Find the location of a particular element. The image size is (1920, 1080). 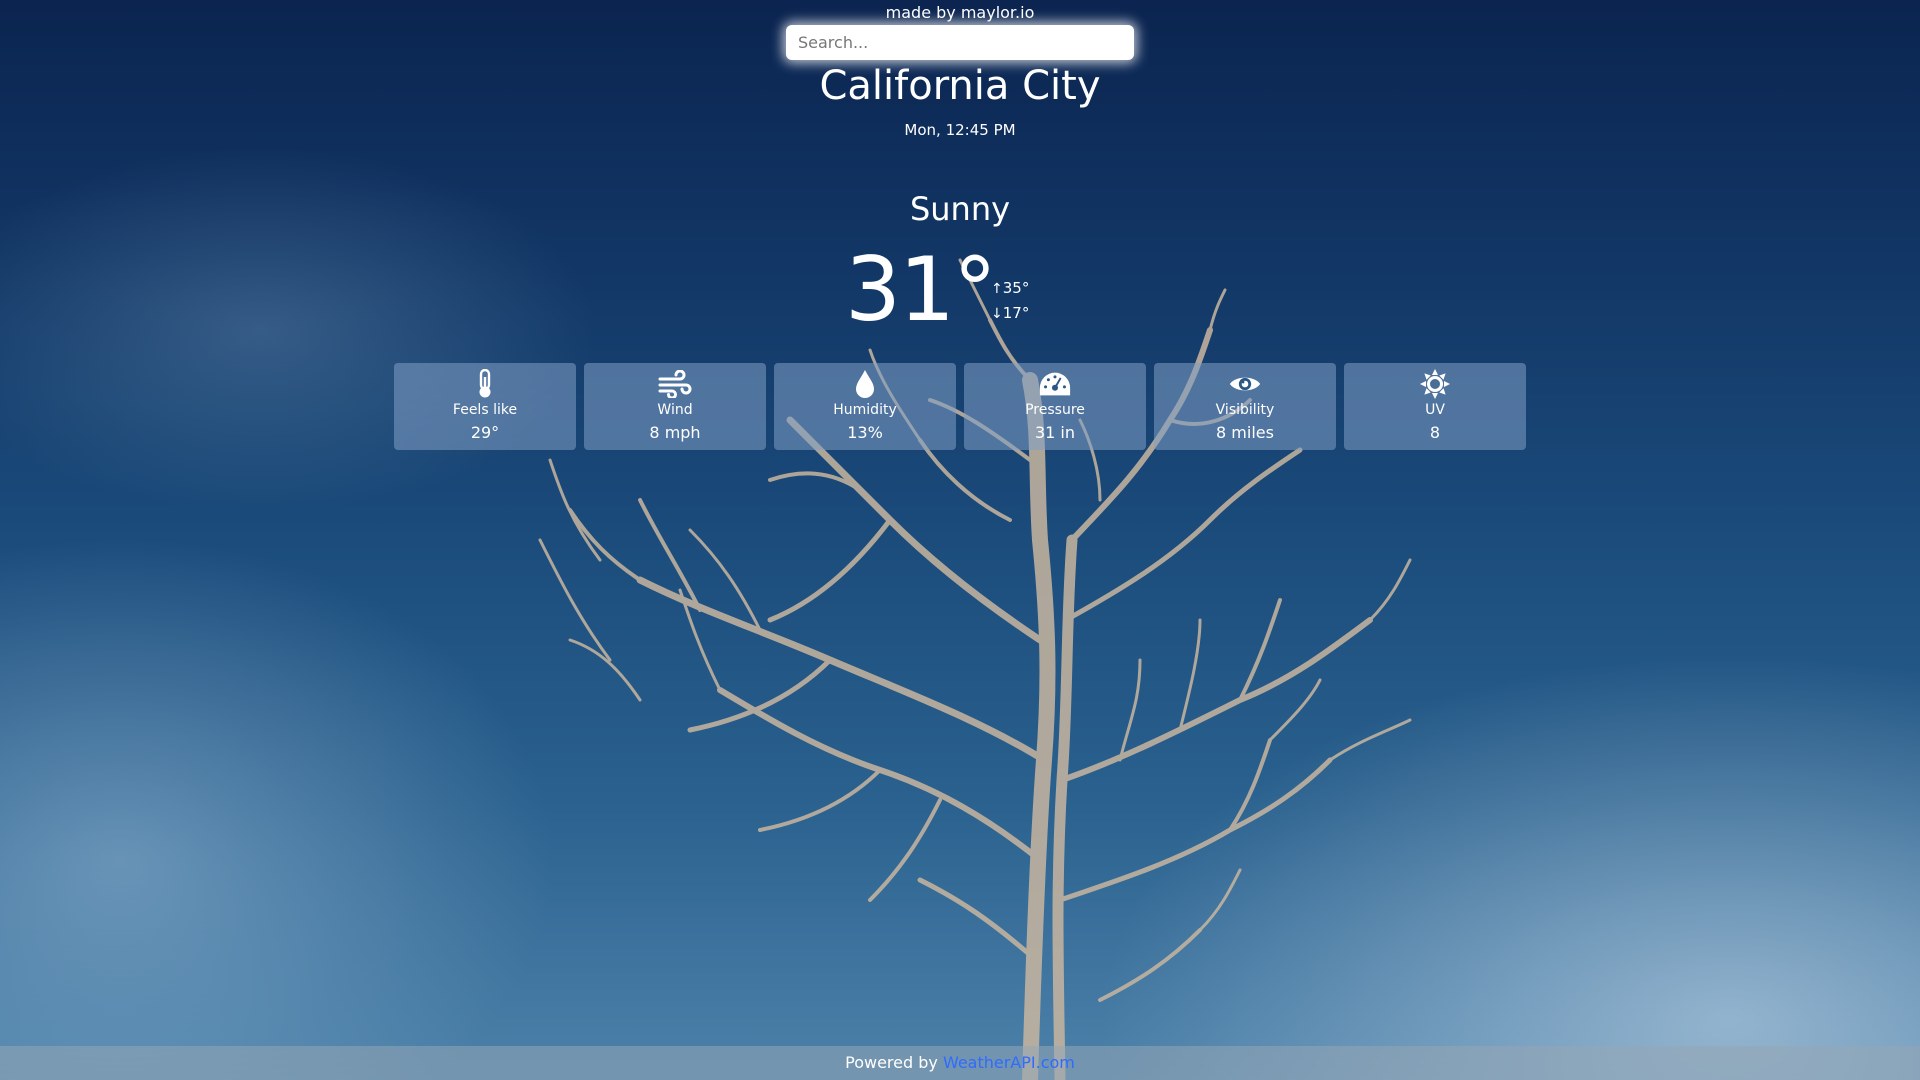

stat-card-feels-like: Feels like 29° is located at coordinates (485, 406).